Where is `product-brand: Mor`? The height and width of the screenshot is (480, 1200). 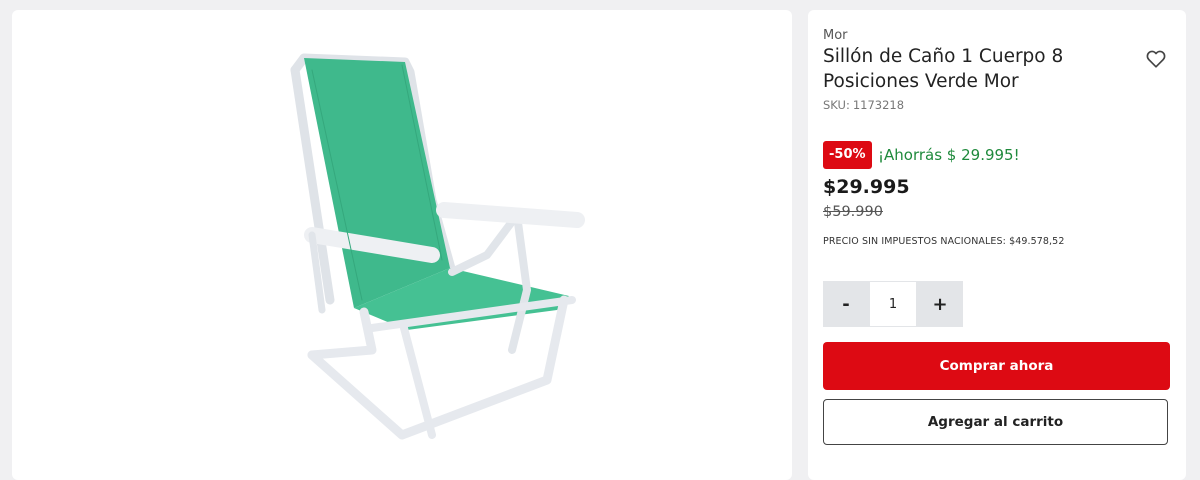 product-brand: Mor is located at coordinates (835, 35).